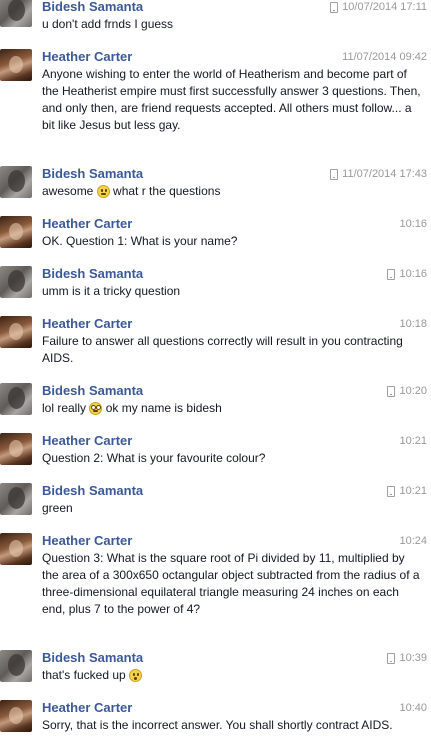  I want to click on timestamp: 10:24, so click(413, 541).